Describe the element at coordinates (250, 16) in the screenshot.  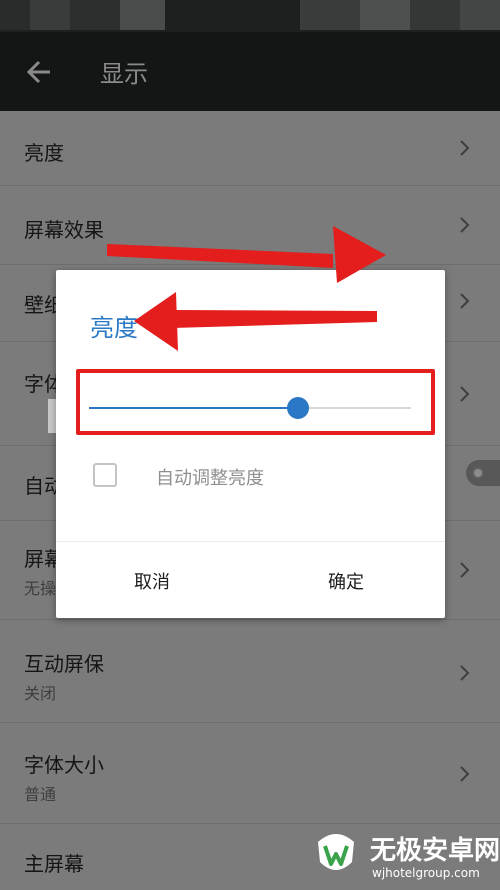
I see `status-bar` at that location.